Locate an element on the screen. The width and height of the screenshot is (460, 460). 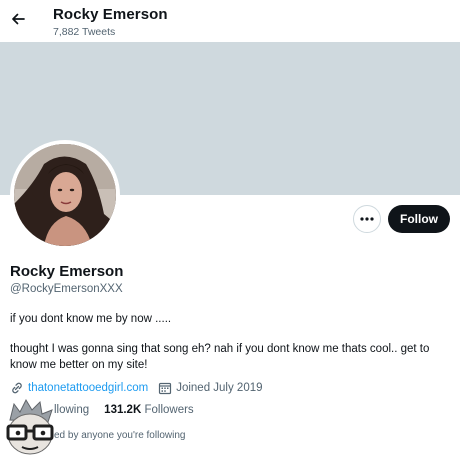
ellipsis-icon is located at coordinates (367, 219).